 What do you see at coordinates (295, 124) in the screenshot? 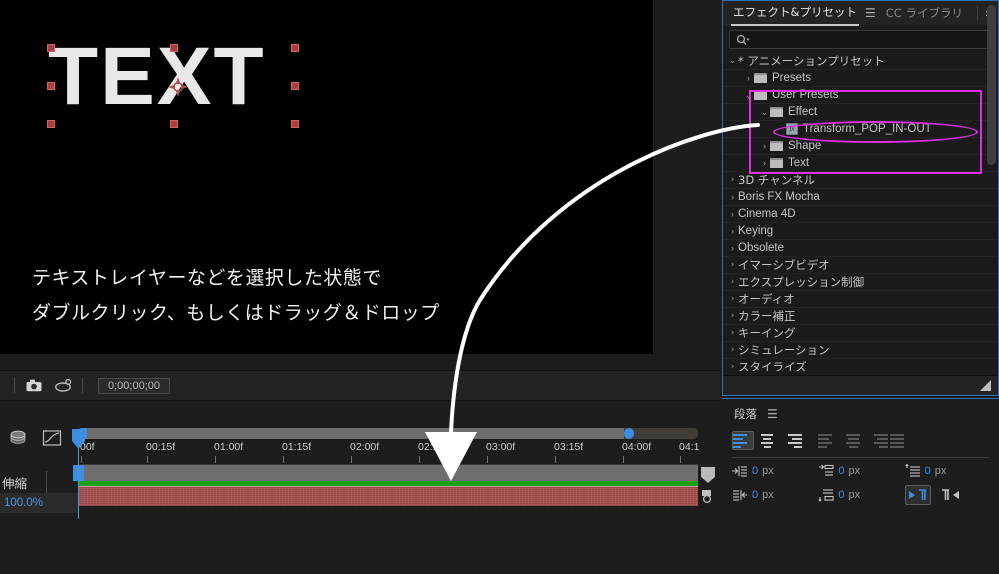
I see `selection-handle-br` at bounding box center [295, 124].